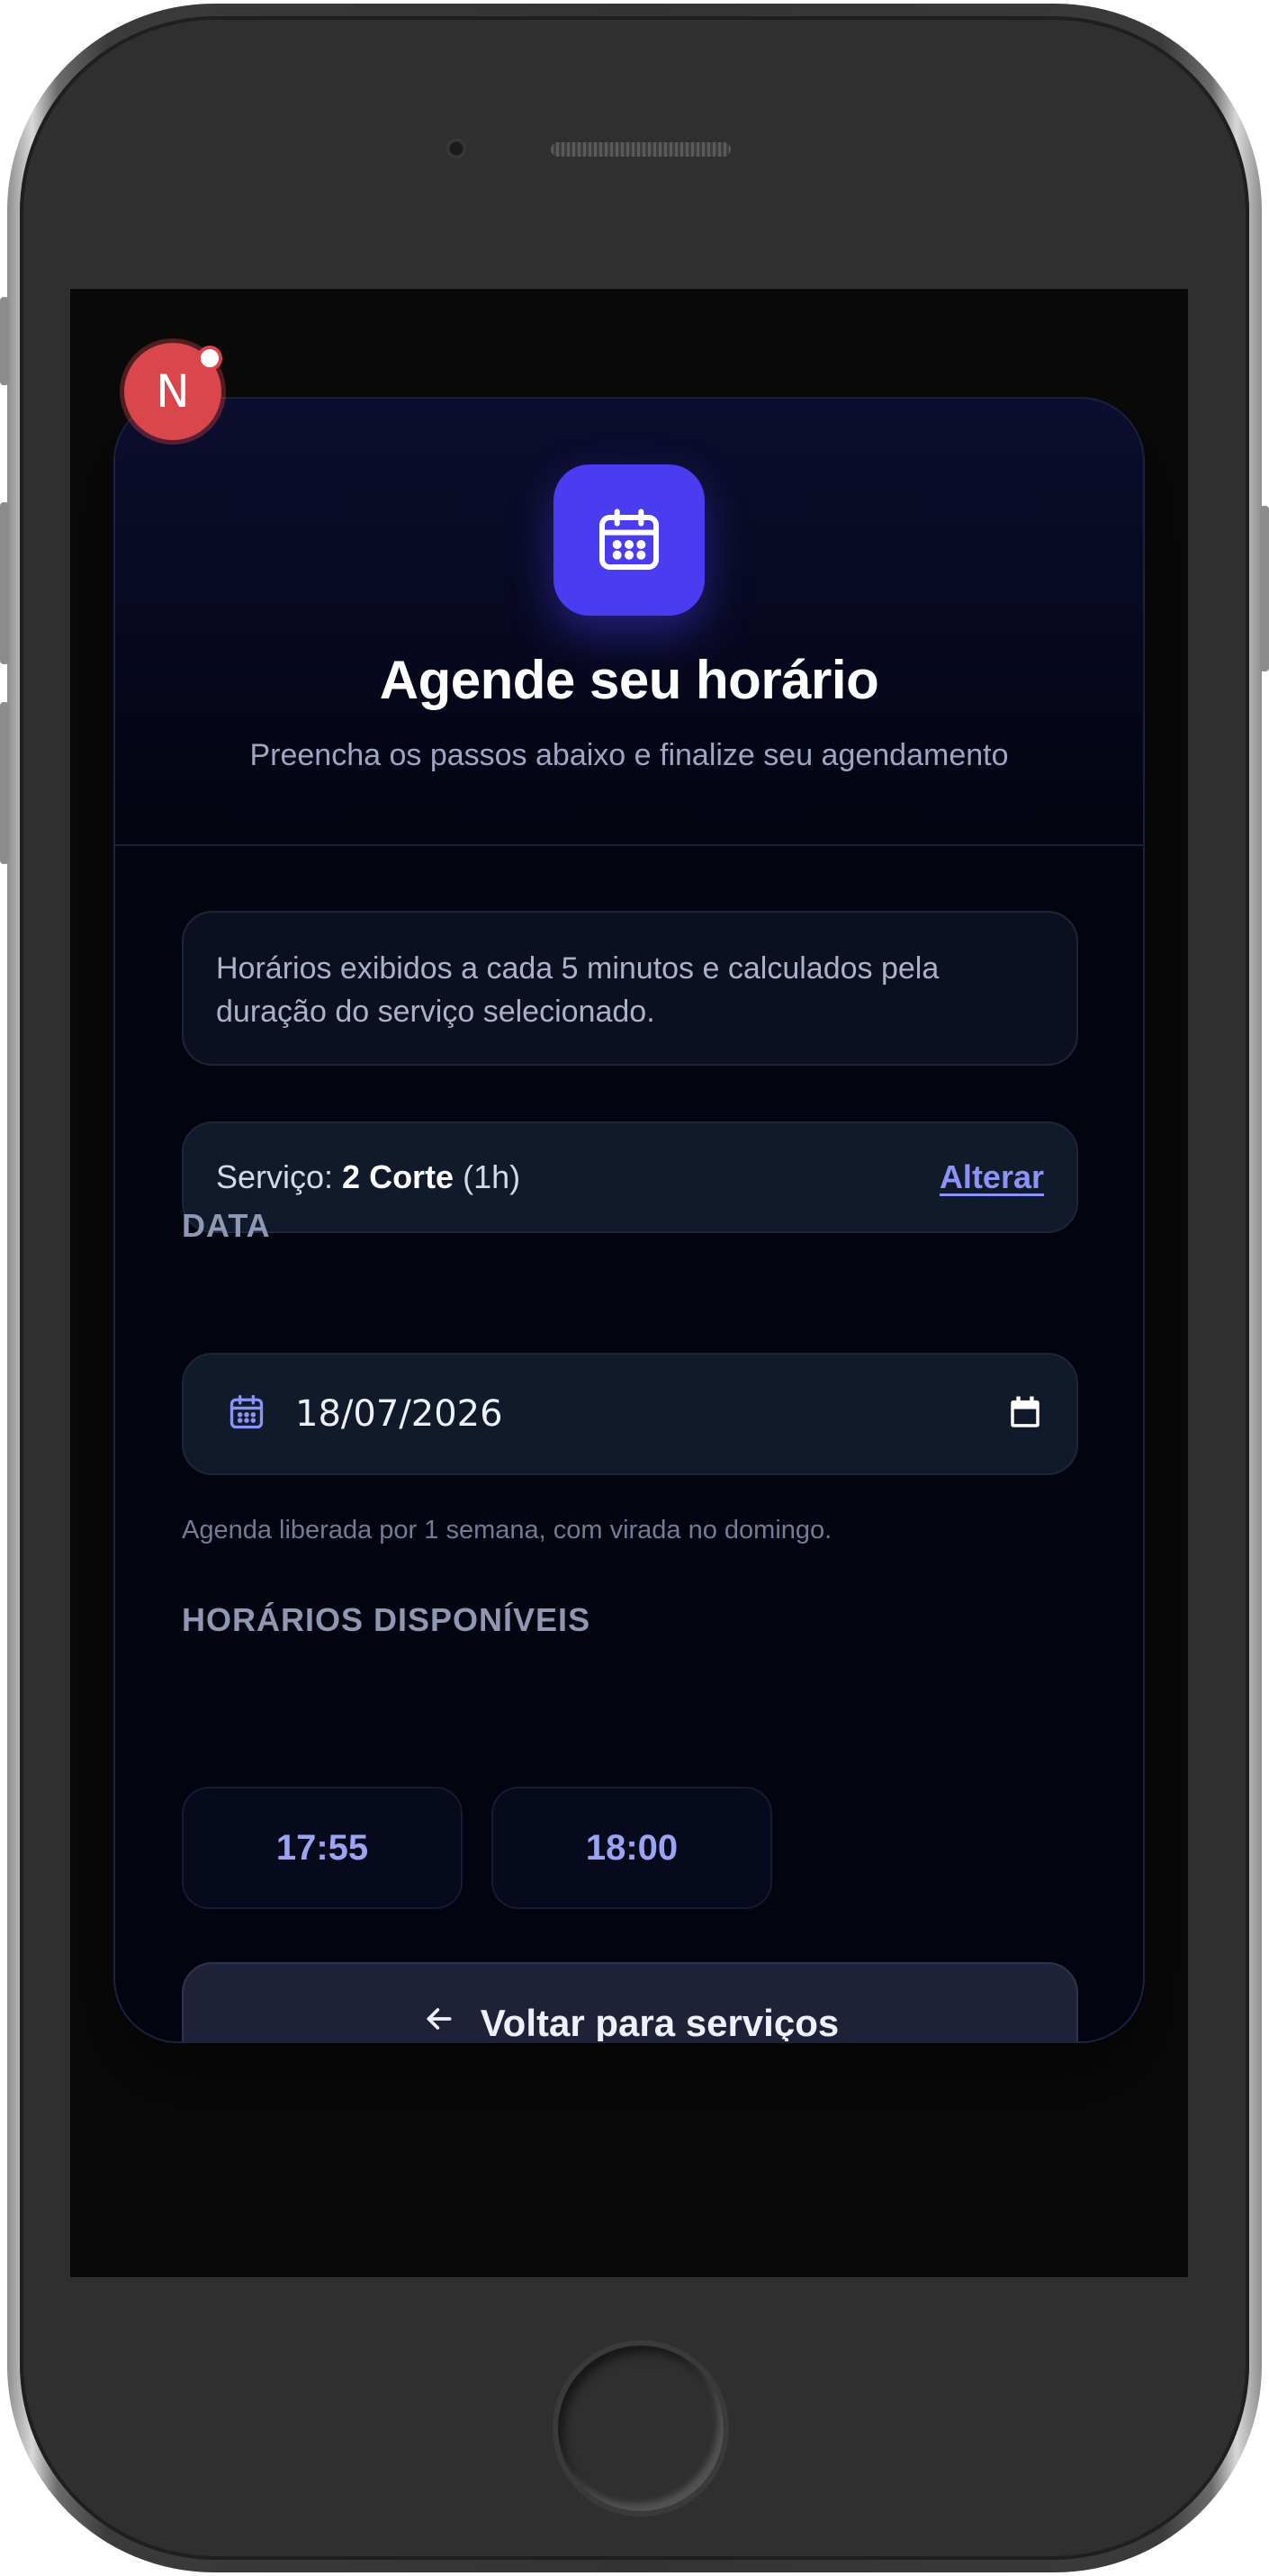 Image resolution: width=1269 pixels, height=2576 pixels. I want to click on earpiece-speaker, so click(641, 149).